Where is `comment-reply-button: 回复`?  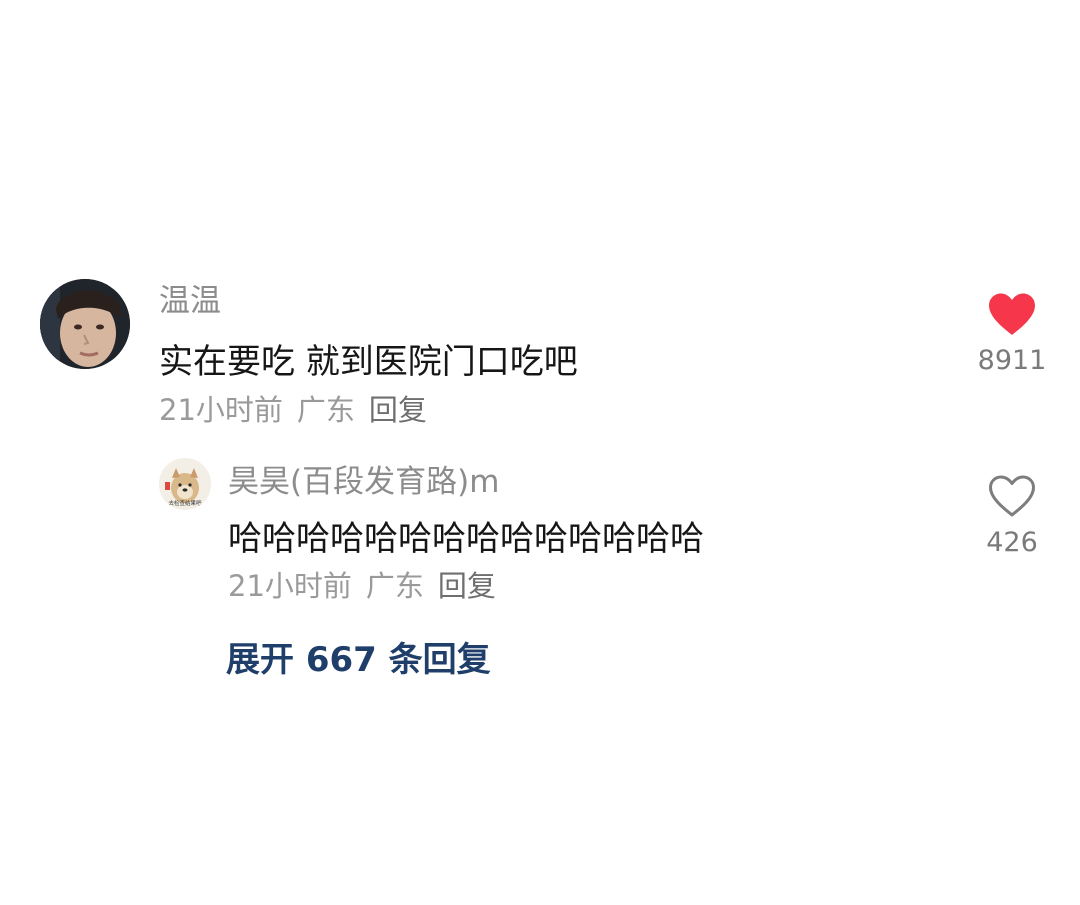 comment-reply-button: 回复 is located at coordinates (398, 410).